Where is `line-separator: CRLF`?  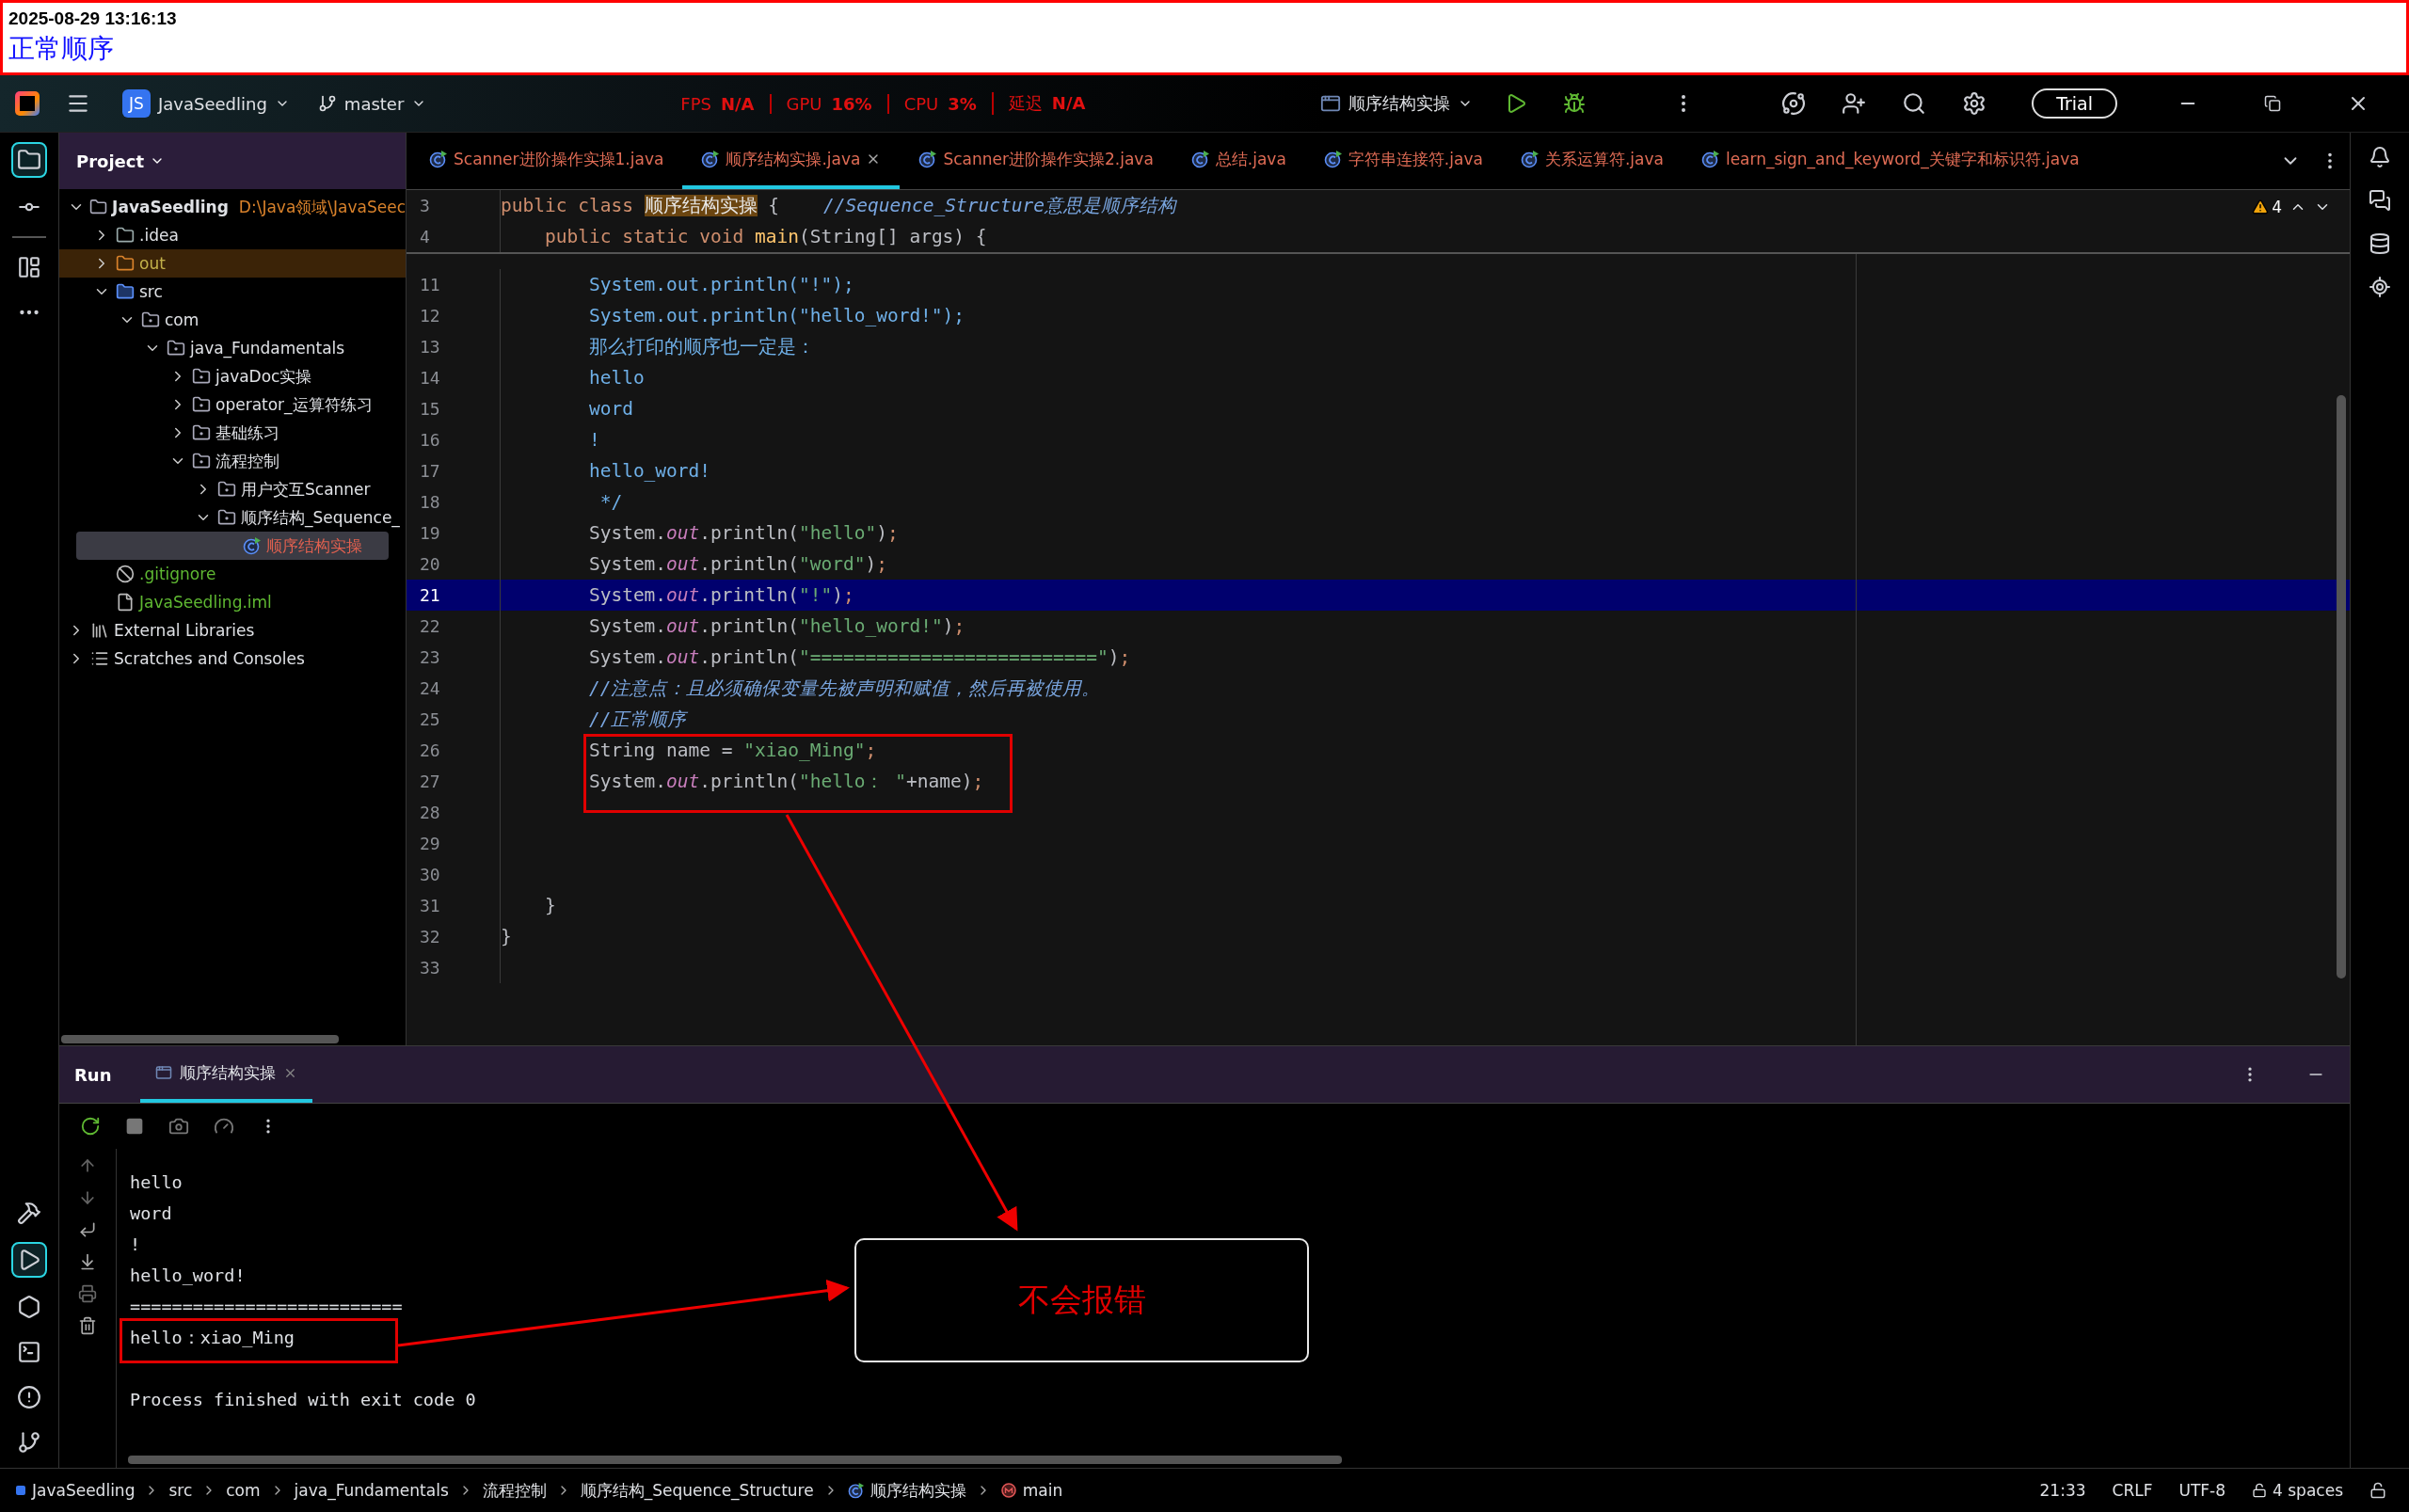 line-separator: CRLF is located at coordinates (2132, 1491).